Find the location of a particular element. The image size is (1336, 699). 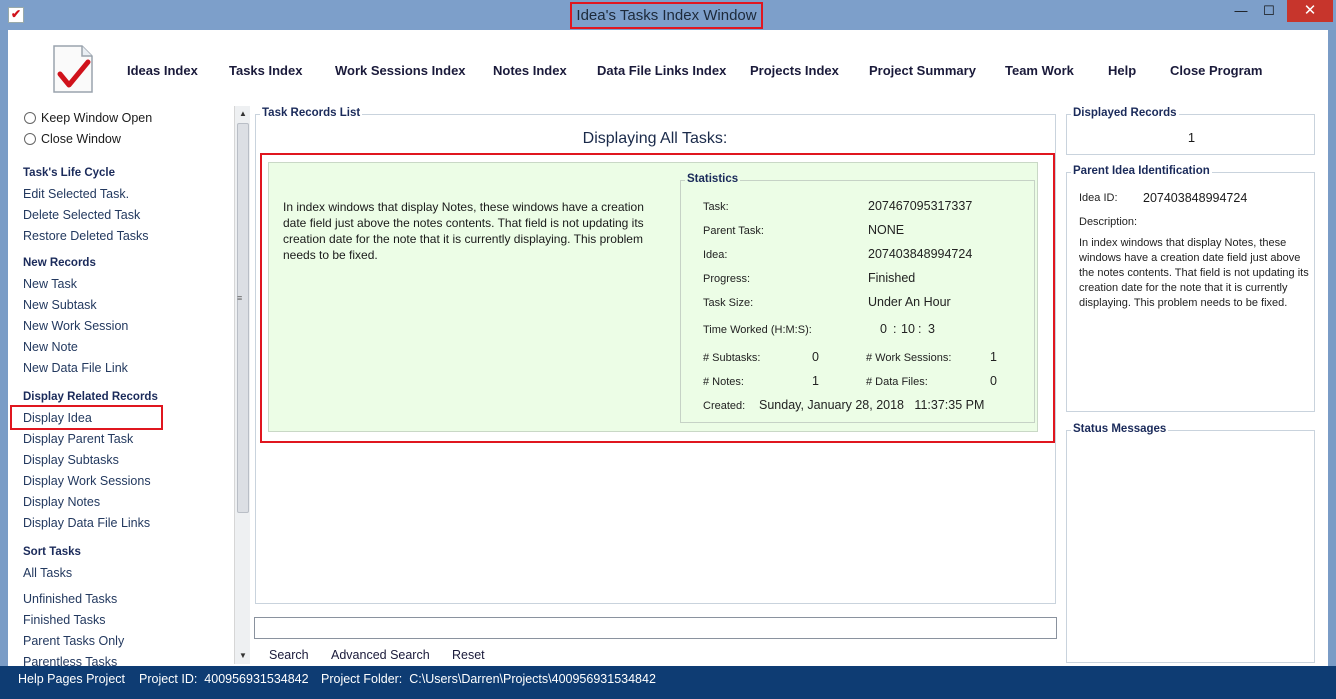

notes-count-label: # Notes: is located at coordinates (723, 382).